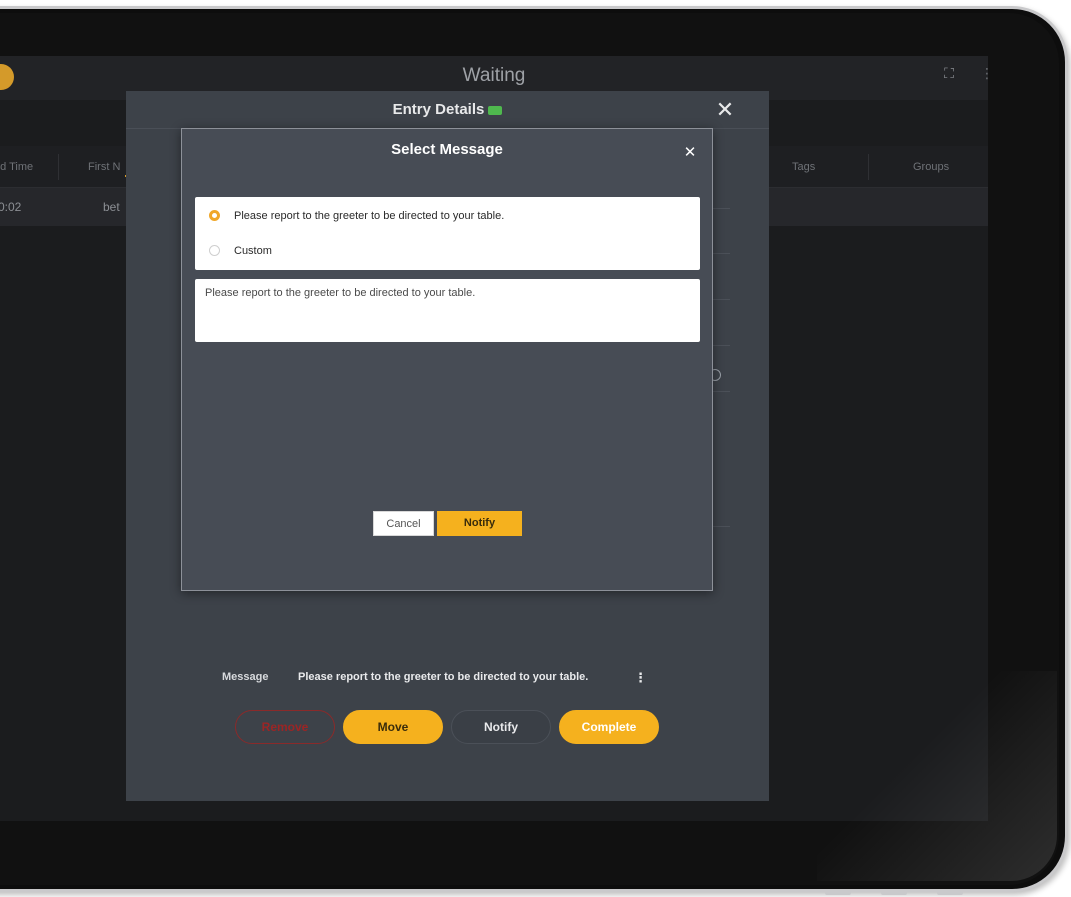  I want to click on column-header-tags: Tags, so click(803, 167).